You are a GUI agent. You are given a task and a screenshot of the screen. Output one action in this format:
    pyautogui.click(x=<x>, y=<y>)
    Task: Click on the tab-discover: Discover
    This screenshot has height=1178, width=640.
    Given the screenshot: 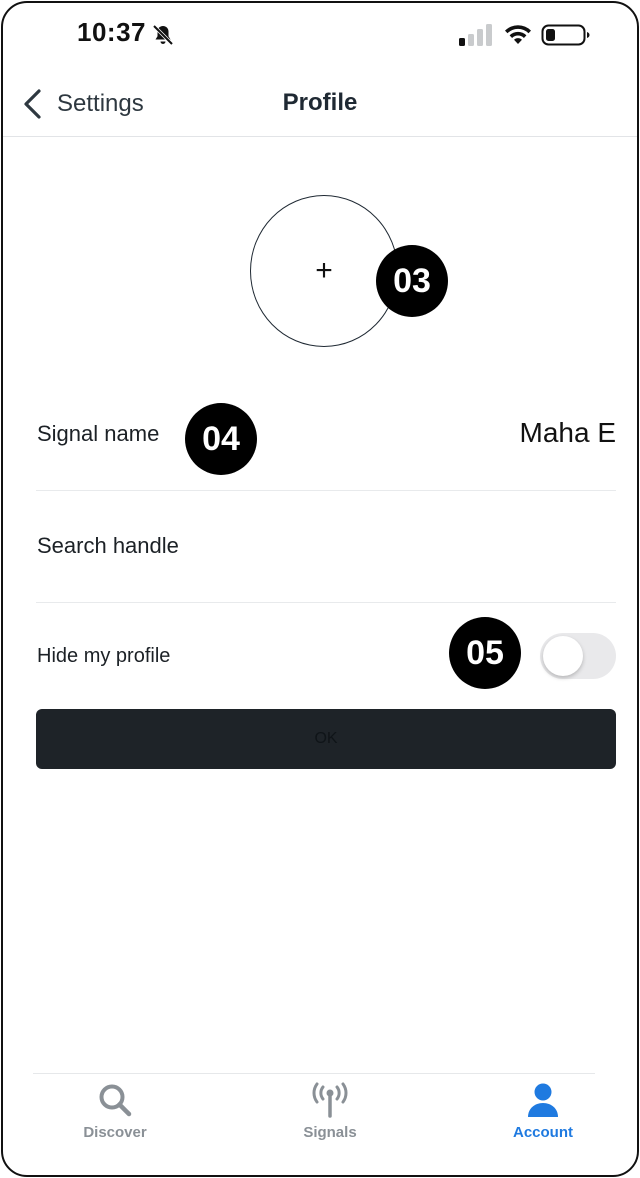 What is the action you would take?
    pyautogui.click(x=115, y=1111)
    